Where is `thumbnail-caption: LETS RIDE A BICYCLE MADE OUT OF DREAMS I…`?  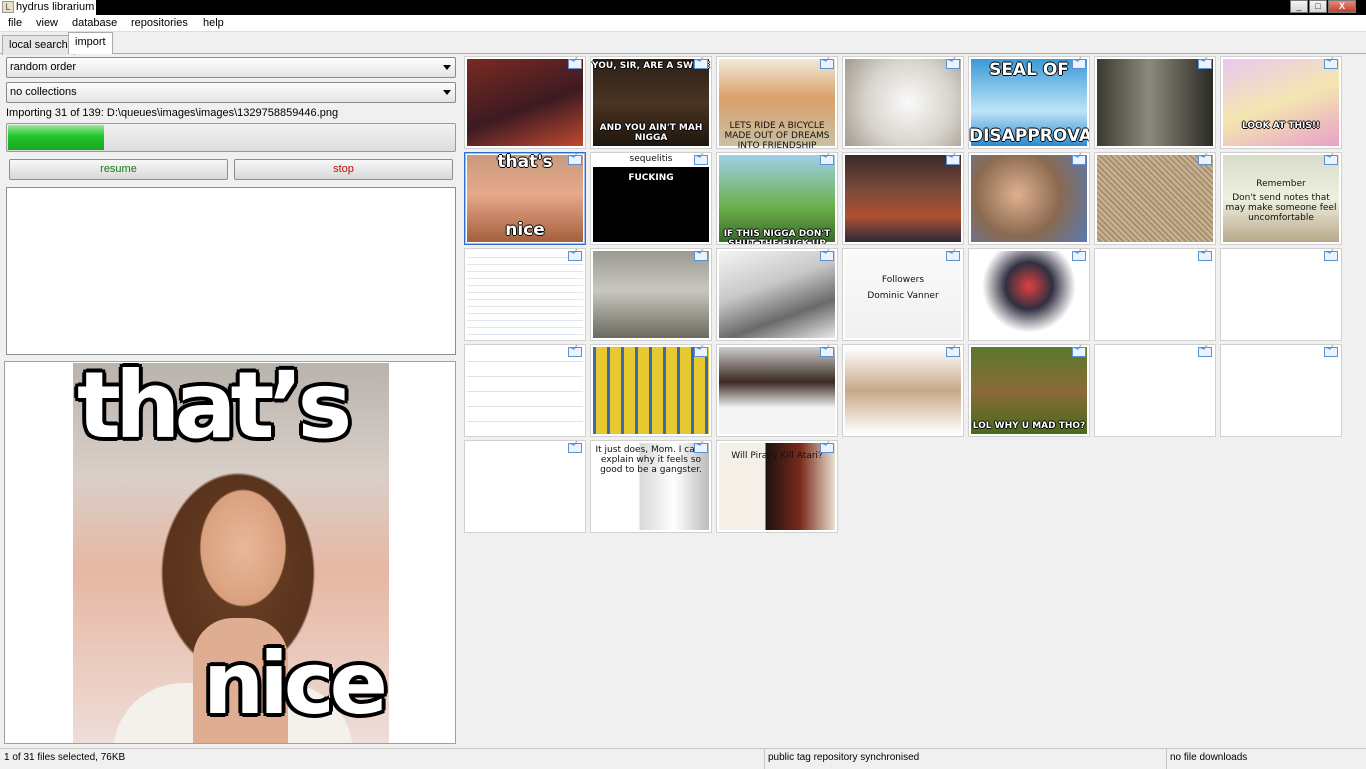
thumbnail-caption: LETS RIDE A BICYCLE MADE OUT OF DREAMS I… is located at coordinates (777, 135).